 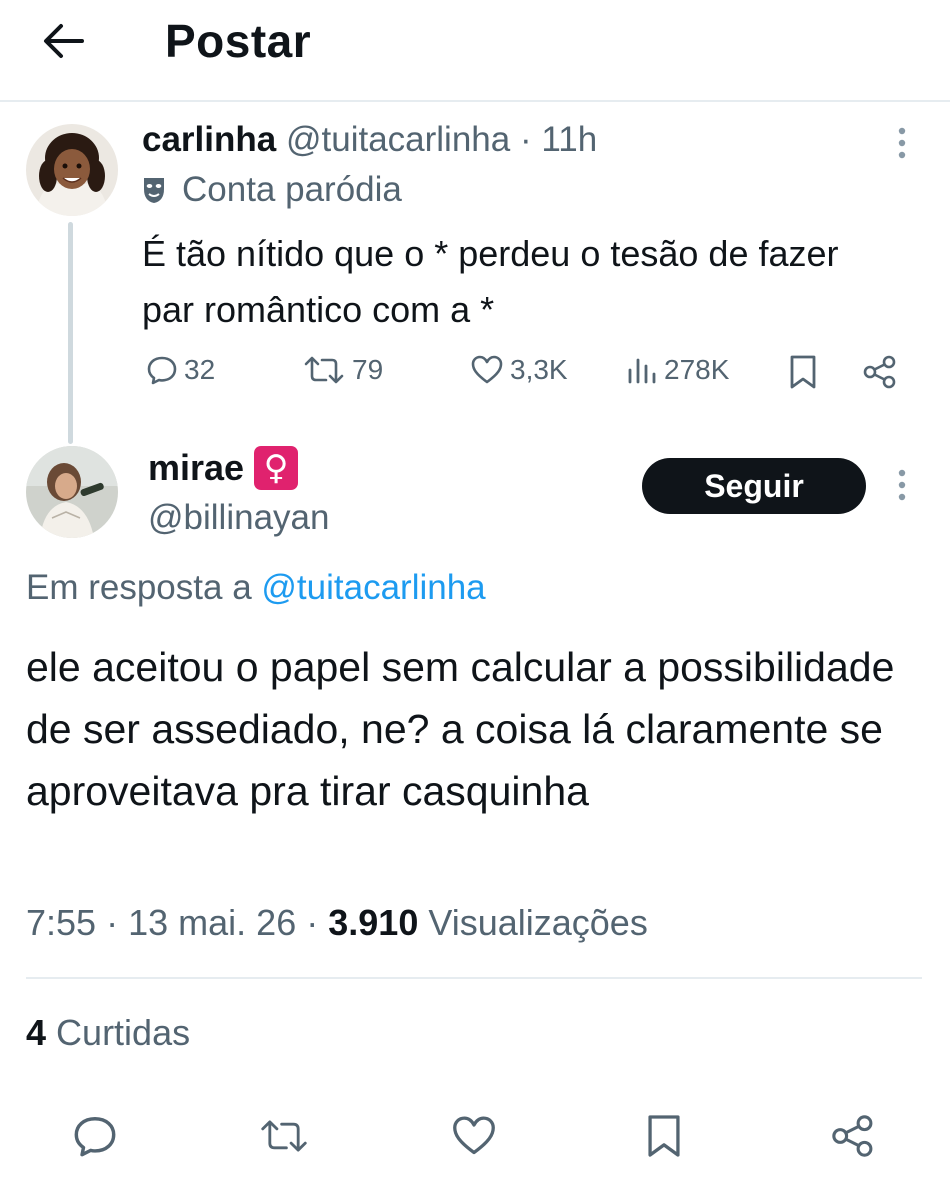 I want to click on arrow-left-icon, so click(x=64, y=41).